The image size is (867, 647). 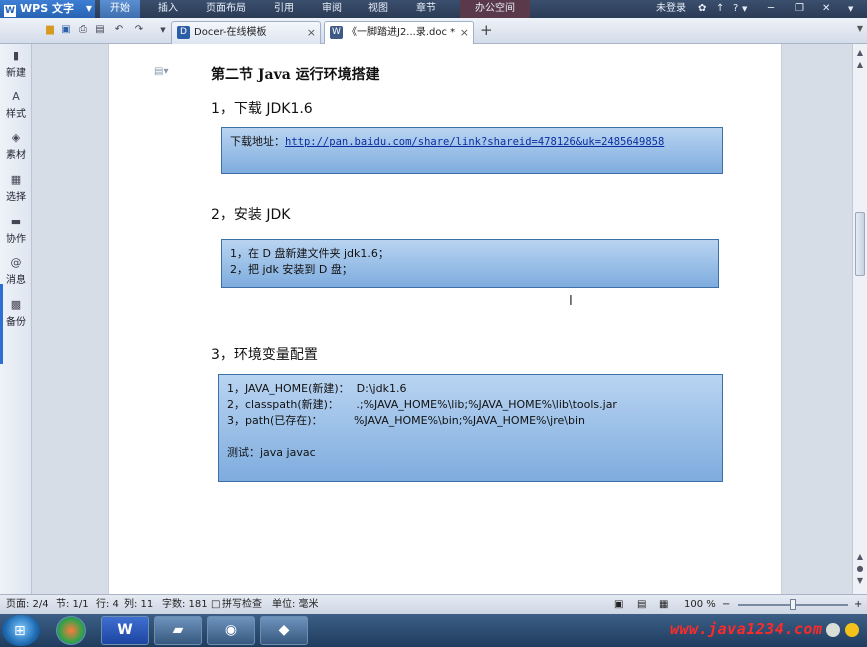 What do you see at coordinates (71, 630) in the screenshot?
I see `media-player-icon` at bounding box center [71, 630].